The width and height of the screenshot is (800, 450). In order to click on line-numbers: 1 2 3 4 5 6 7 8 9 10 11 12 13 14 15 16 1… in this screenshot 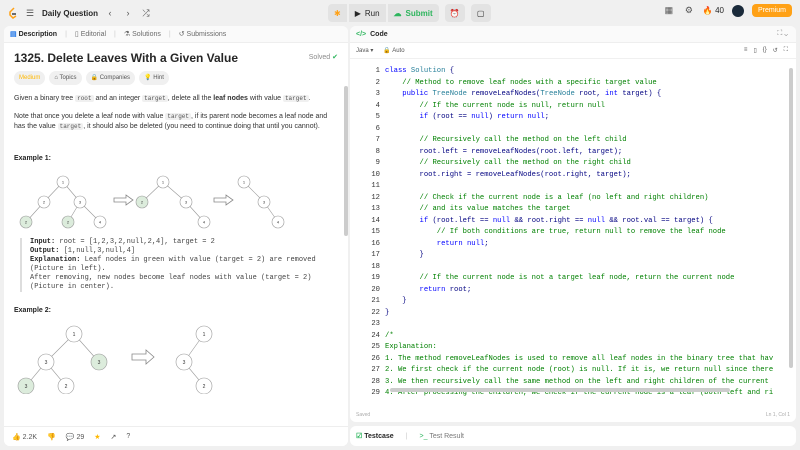, I will do `click(375, 231)`.